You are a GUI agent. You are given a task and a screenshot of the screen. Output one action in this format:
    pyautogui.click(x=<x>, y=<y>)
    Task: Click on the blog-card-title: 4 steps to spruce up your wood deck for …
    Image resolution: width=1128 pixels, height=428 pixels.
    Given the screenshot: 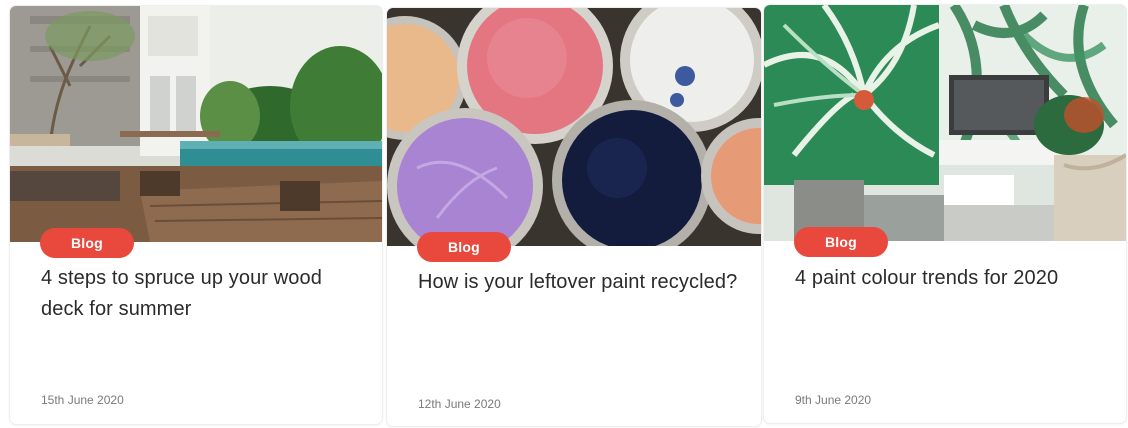 What is the action you would take?
    pyautogui.click(x=201, y=294)
    